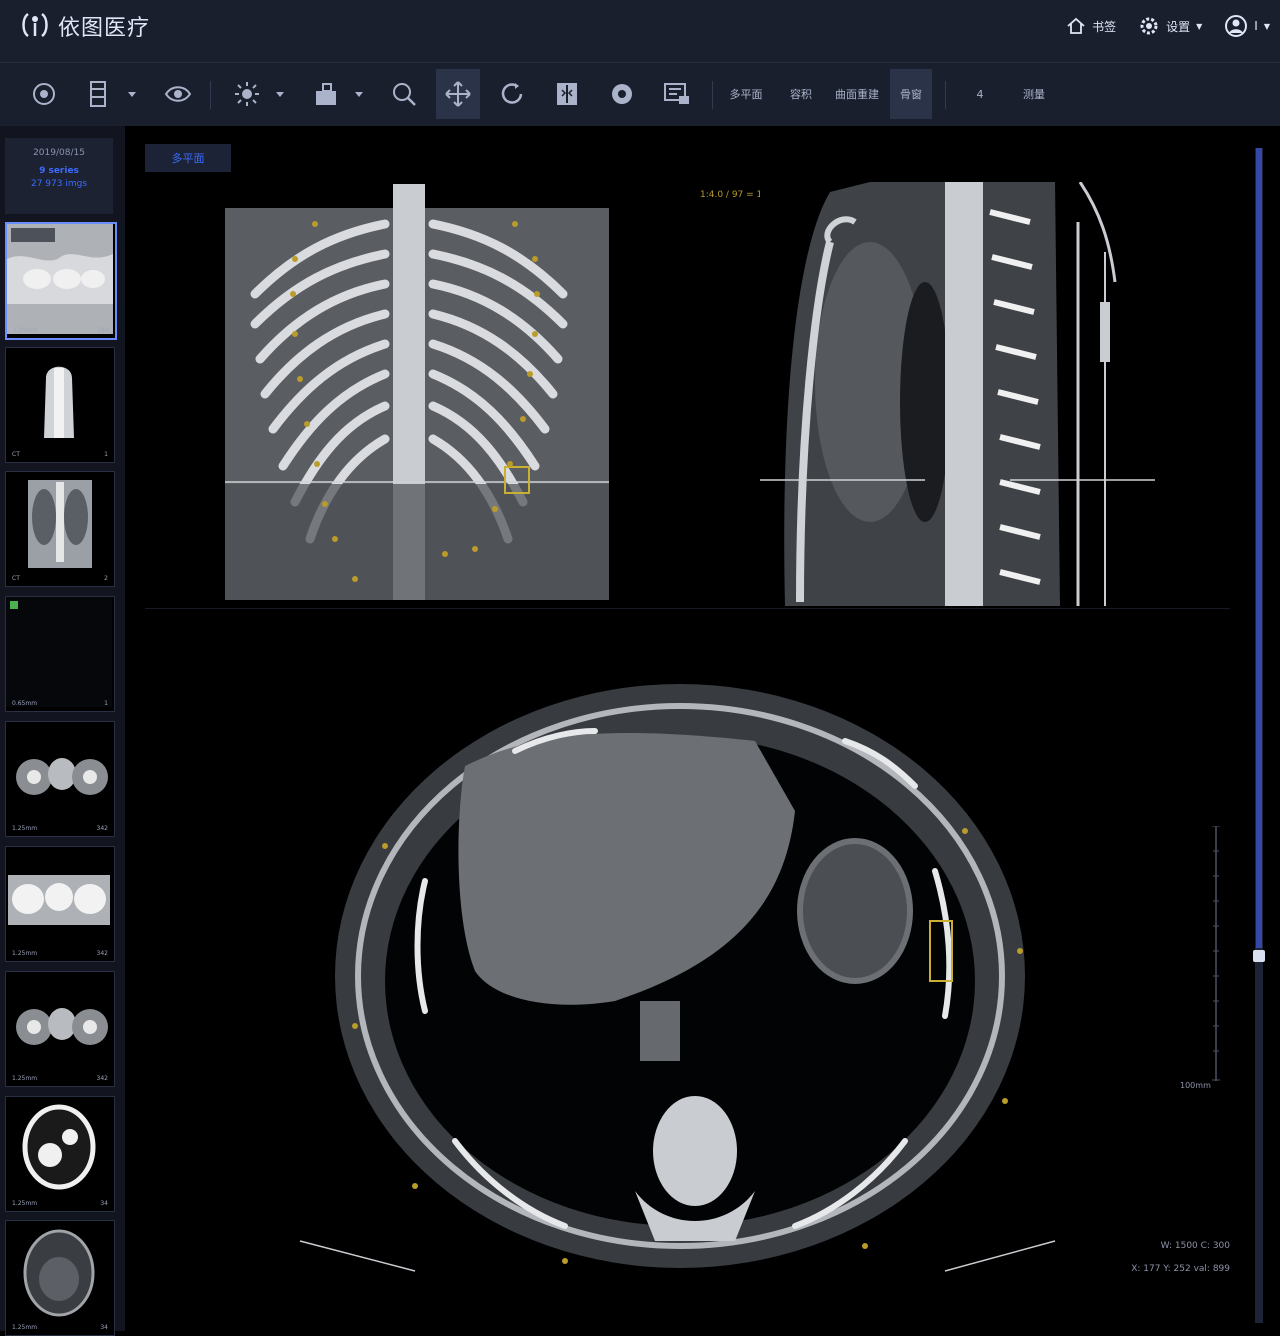  Describe the element at coordinates (1091, 26) in the screenshot. I see `home-button: 书签` at that location.